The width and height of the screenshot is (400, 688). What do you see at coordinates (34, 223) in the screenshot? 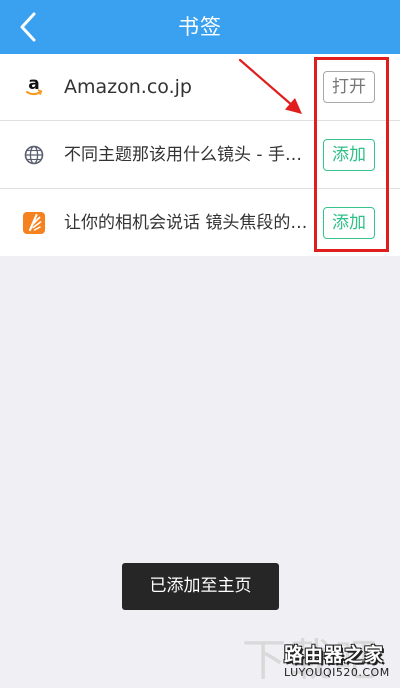
I see `app-icon` at bounding box center [34, 223].